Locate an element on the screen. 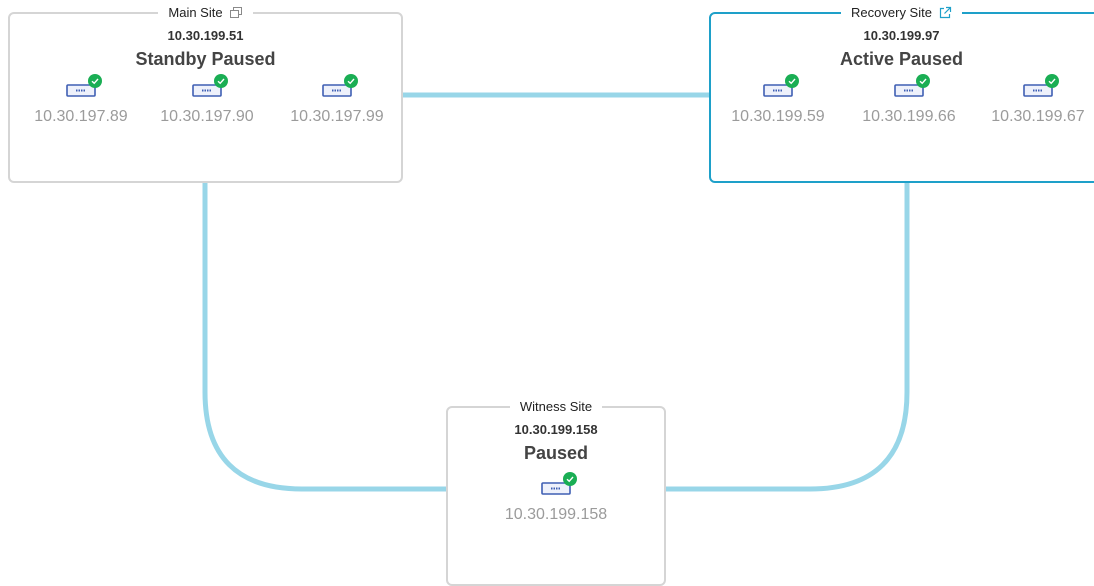 The height and width of the screenshot is (586, 1094). recovery-node-3: 10.30.199.67 is located at coordinates (1033, 100).